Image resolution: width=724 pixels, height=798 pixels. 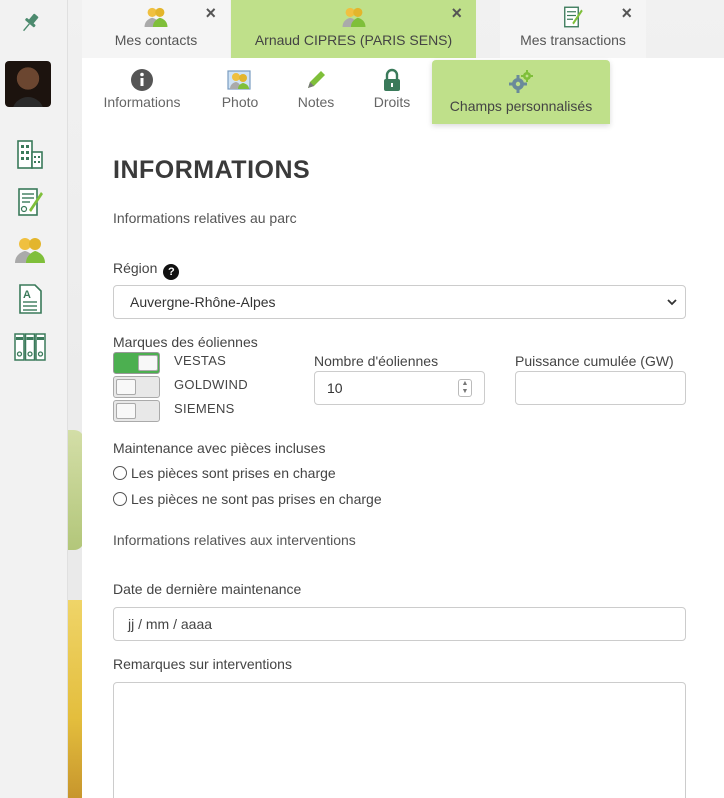 I want to click on goldwind-toggle, so click(x=136, y=387).